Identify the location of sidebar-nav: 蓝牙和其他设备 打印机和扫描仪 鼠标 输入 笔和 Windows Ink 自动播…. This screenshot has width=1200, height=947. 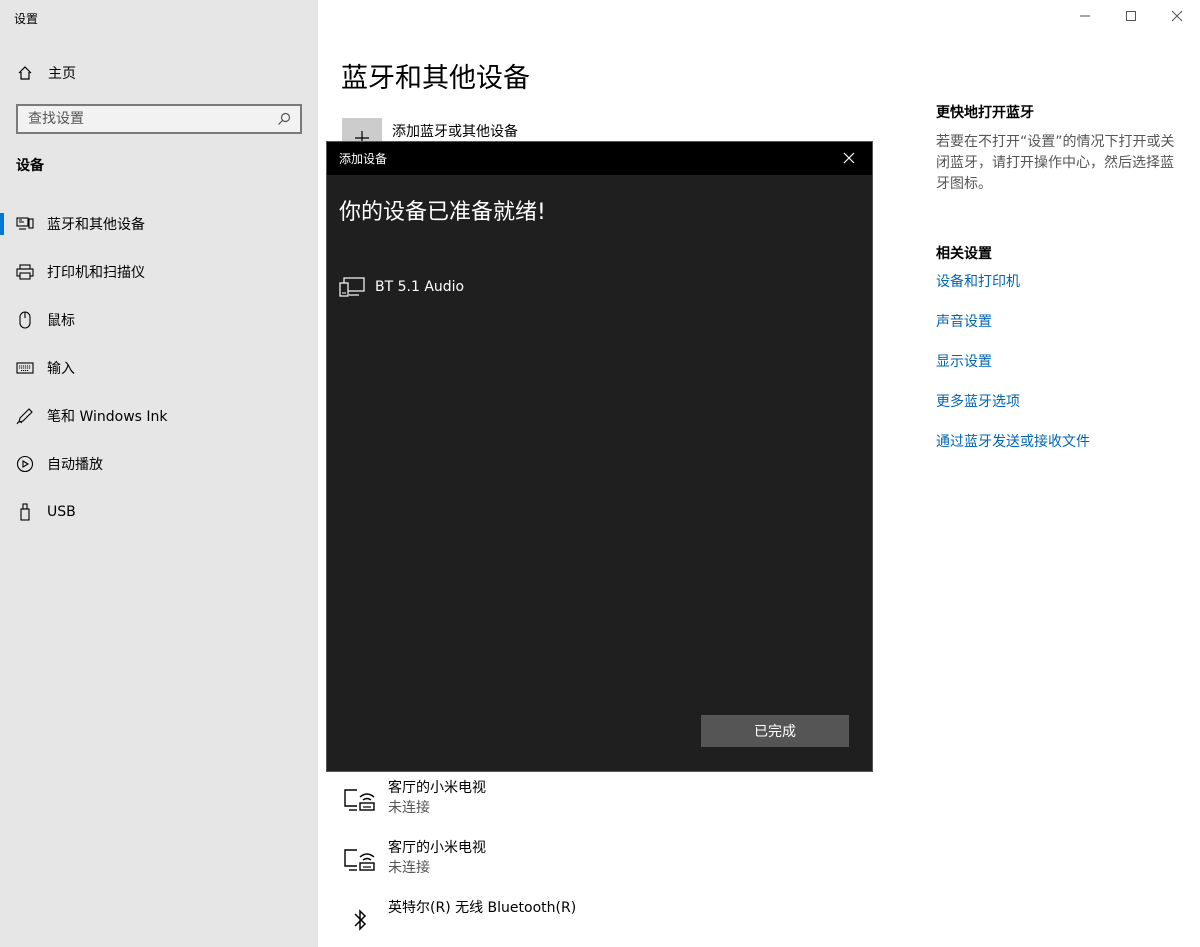
(159, 368).